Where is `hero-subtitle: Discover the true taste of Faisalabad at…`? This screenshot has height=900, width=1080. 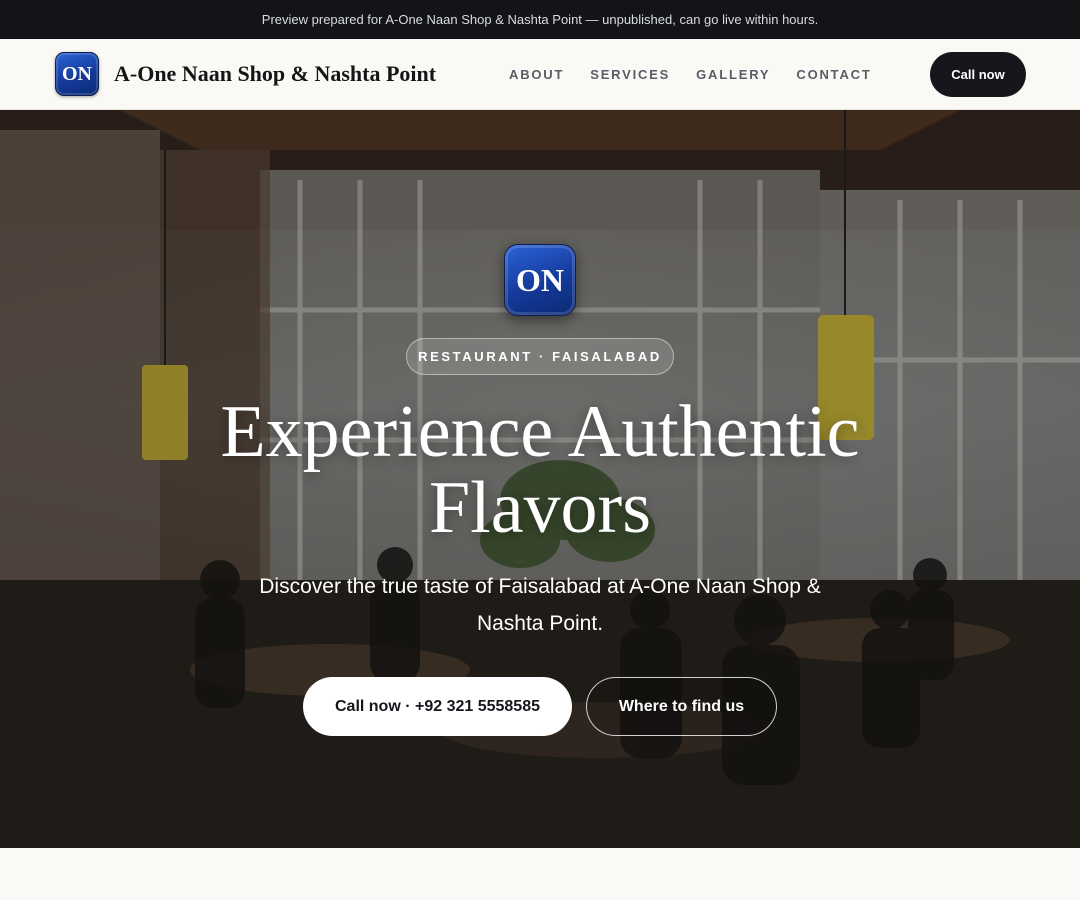 hero-subtitle: Discover the true taste of Faisalabad at… is located at coordinates (540, 605).